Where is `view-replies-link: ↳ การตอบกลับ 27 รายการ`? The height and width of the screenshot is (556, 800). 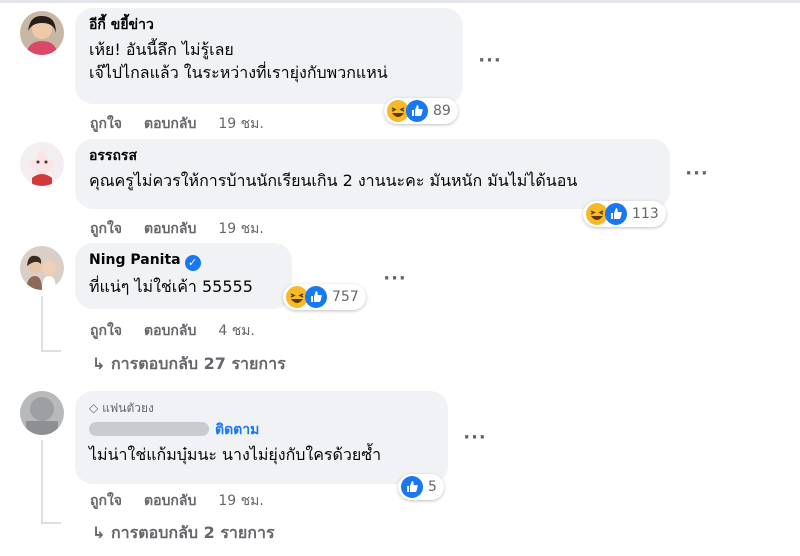 view-replies-link: ↳ การตอบกลับ 27 รายการ is located at coordinates (189, 364).